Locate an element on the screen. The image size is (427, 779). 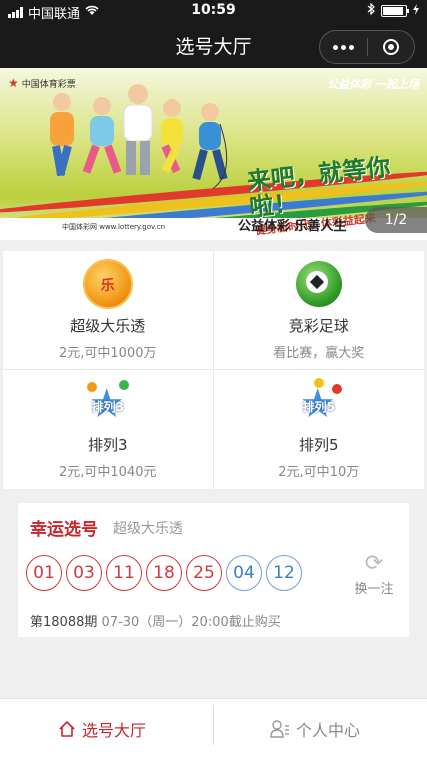
home-icon is located at coordinates (67, 729).